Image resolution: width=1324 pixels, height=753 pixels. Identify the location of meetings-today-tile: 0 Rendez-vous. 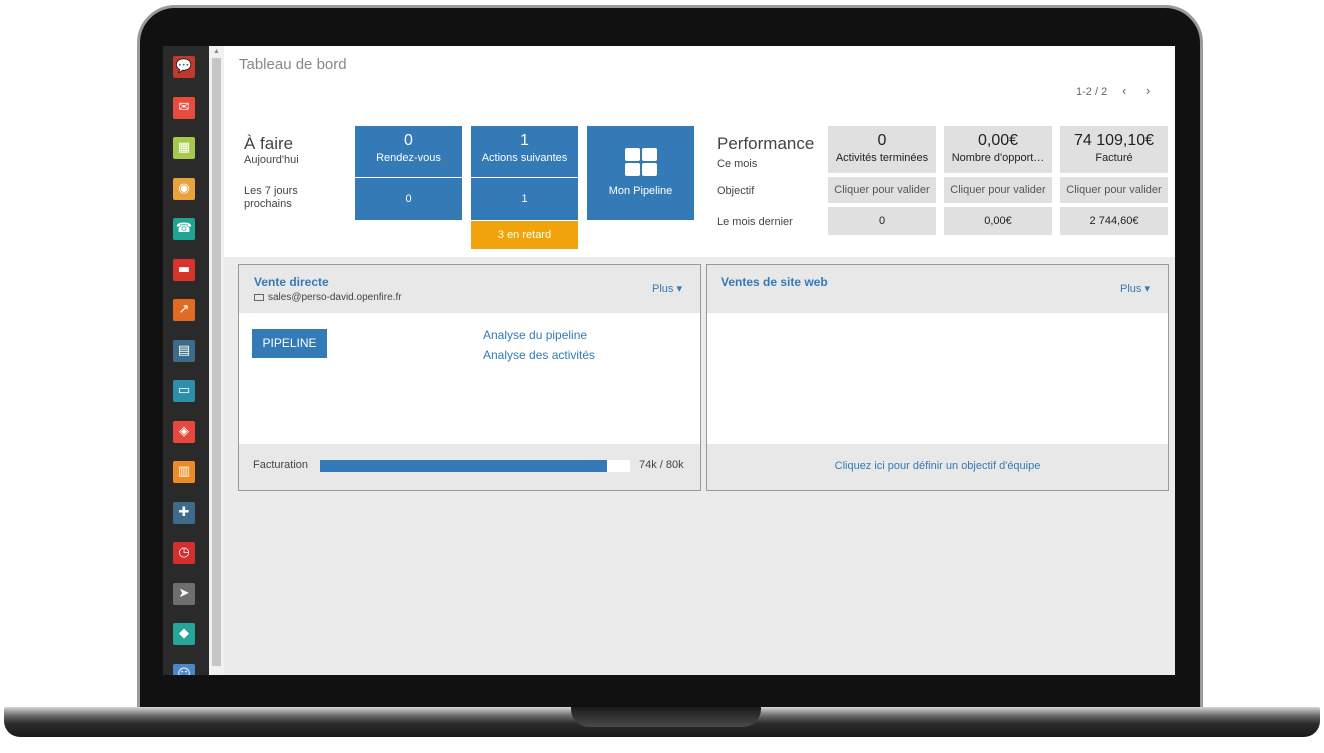
(408, 151).